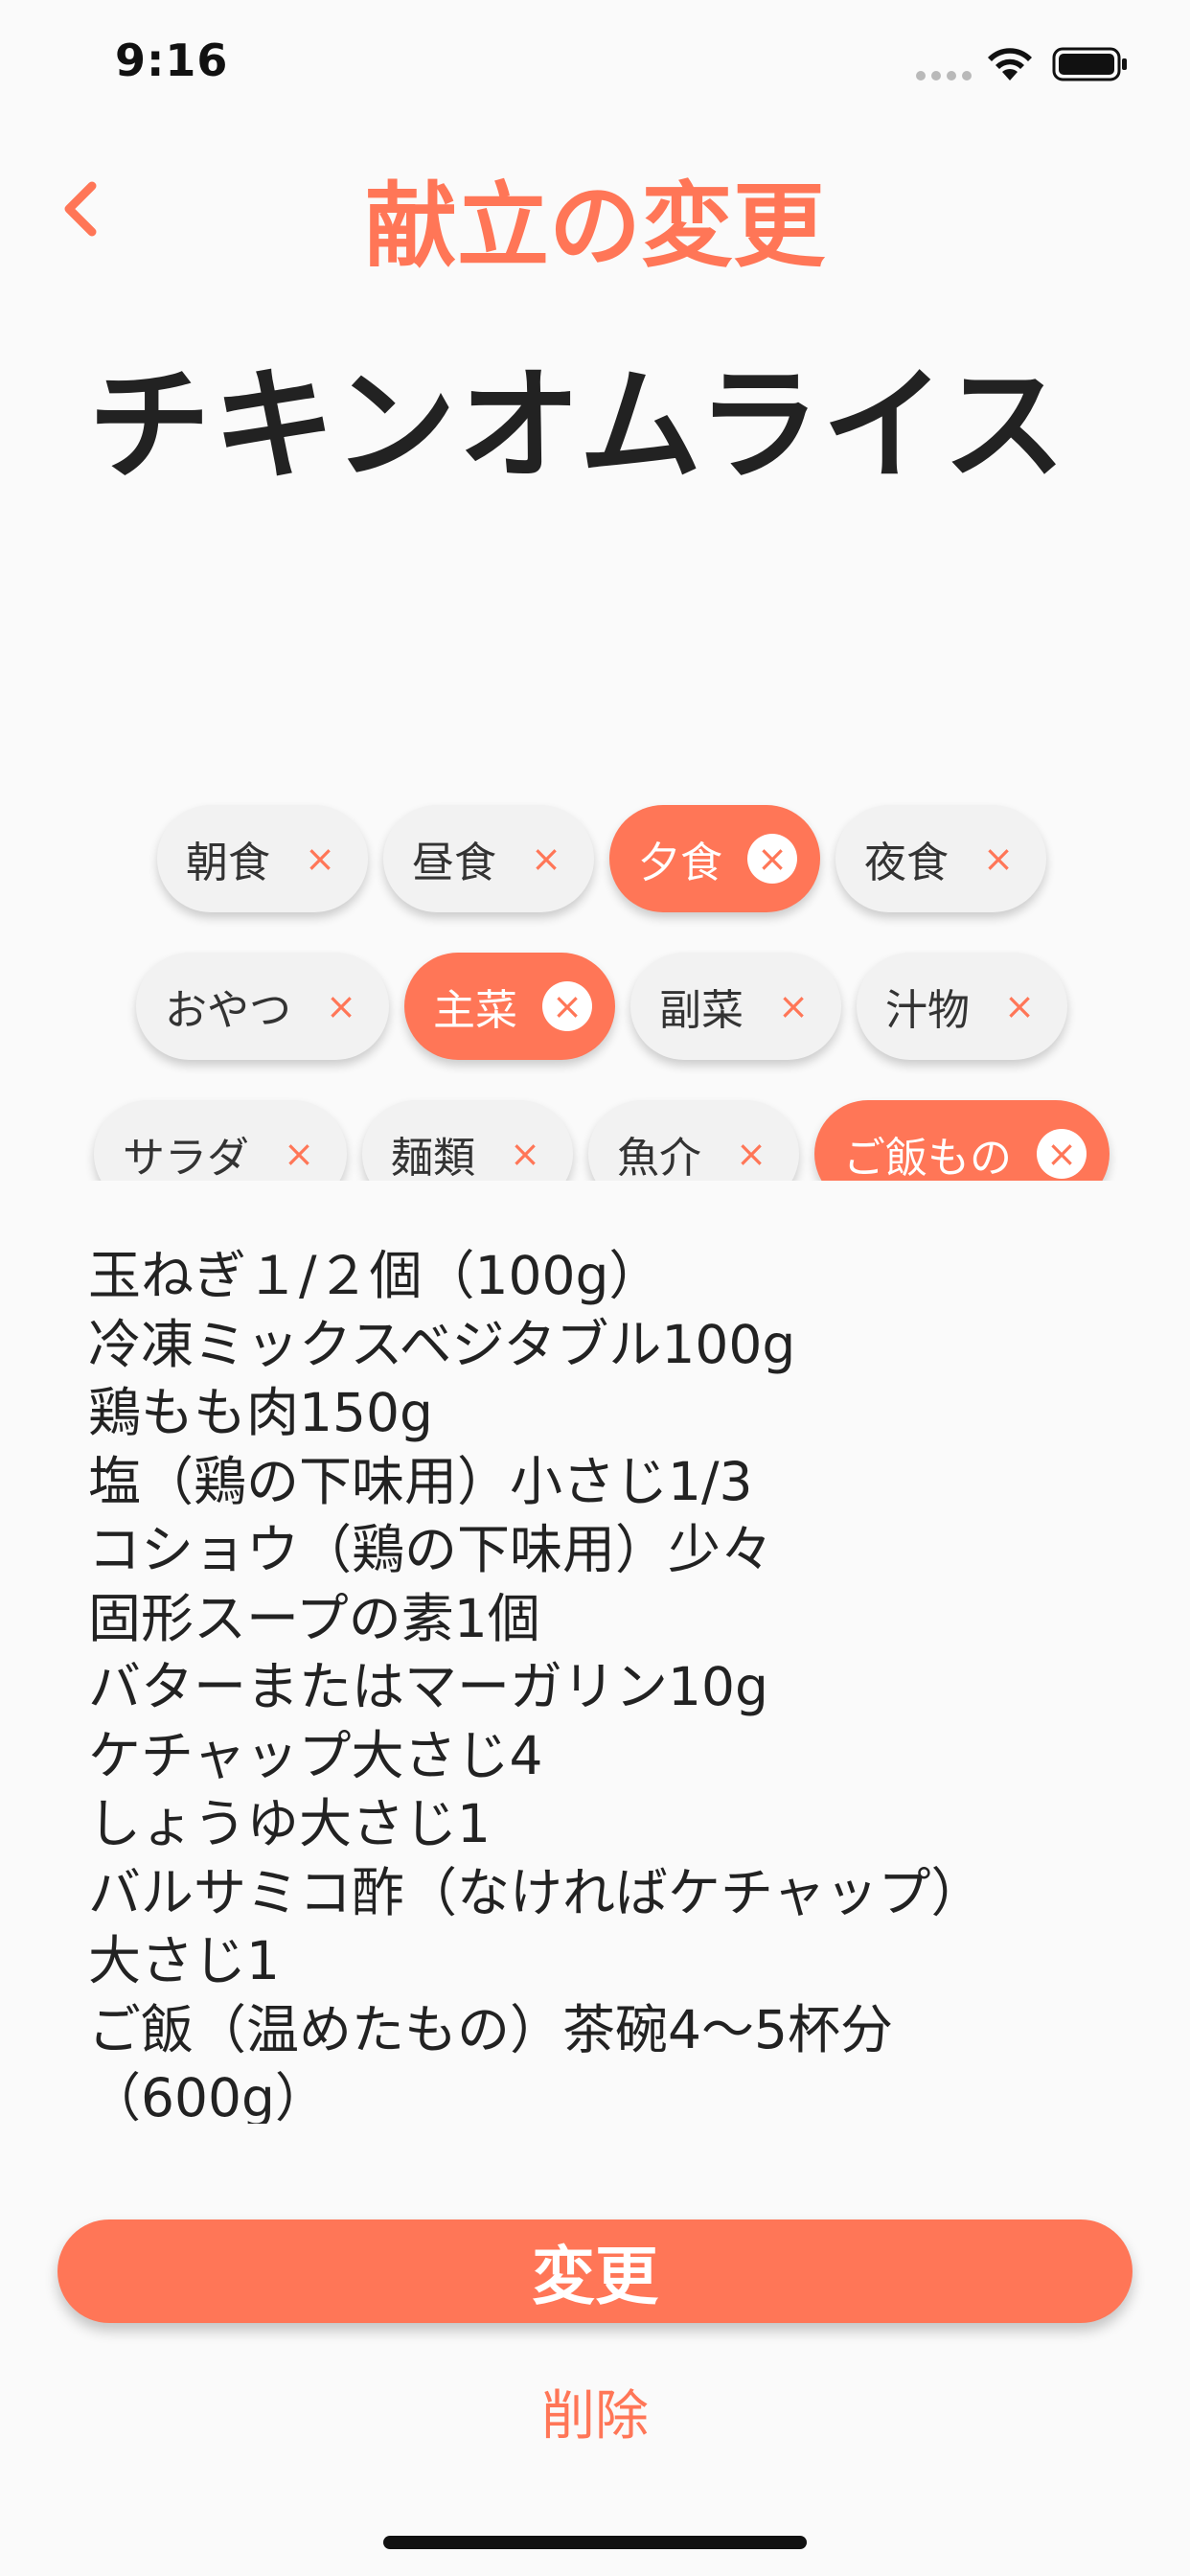 The width and height of the screenshot is (1190, 2576). Describe the element at coordinates (701, 1010) in the screenshot. I see `tag-label: 副菜` at that location.